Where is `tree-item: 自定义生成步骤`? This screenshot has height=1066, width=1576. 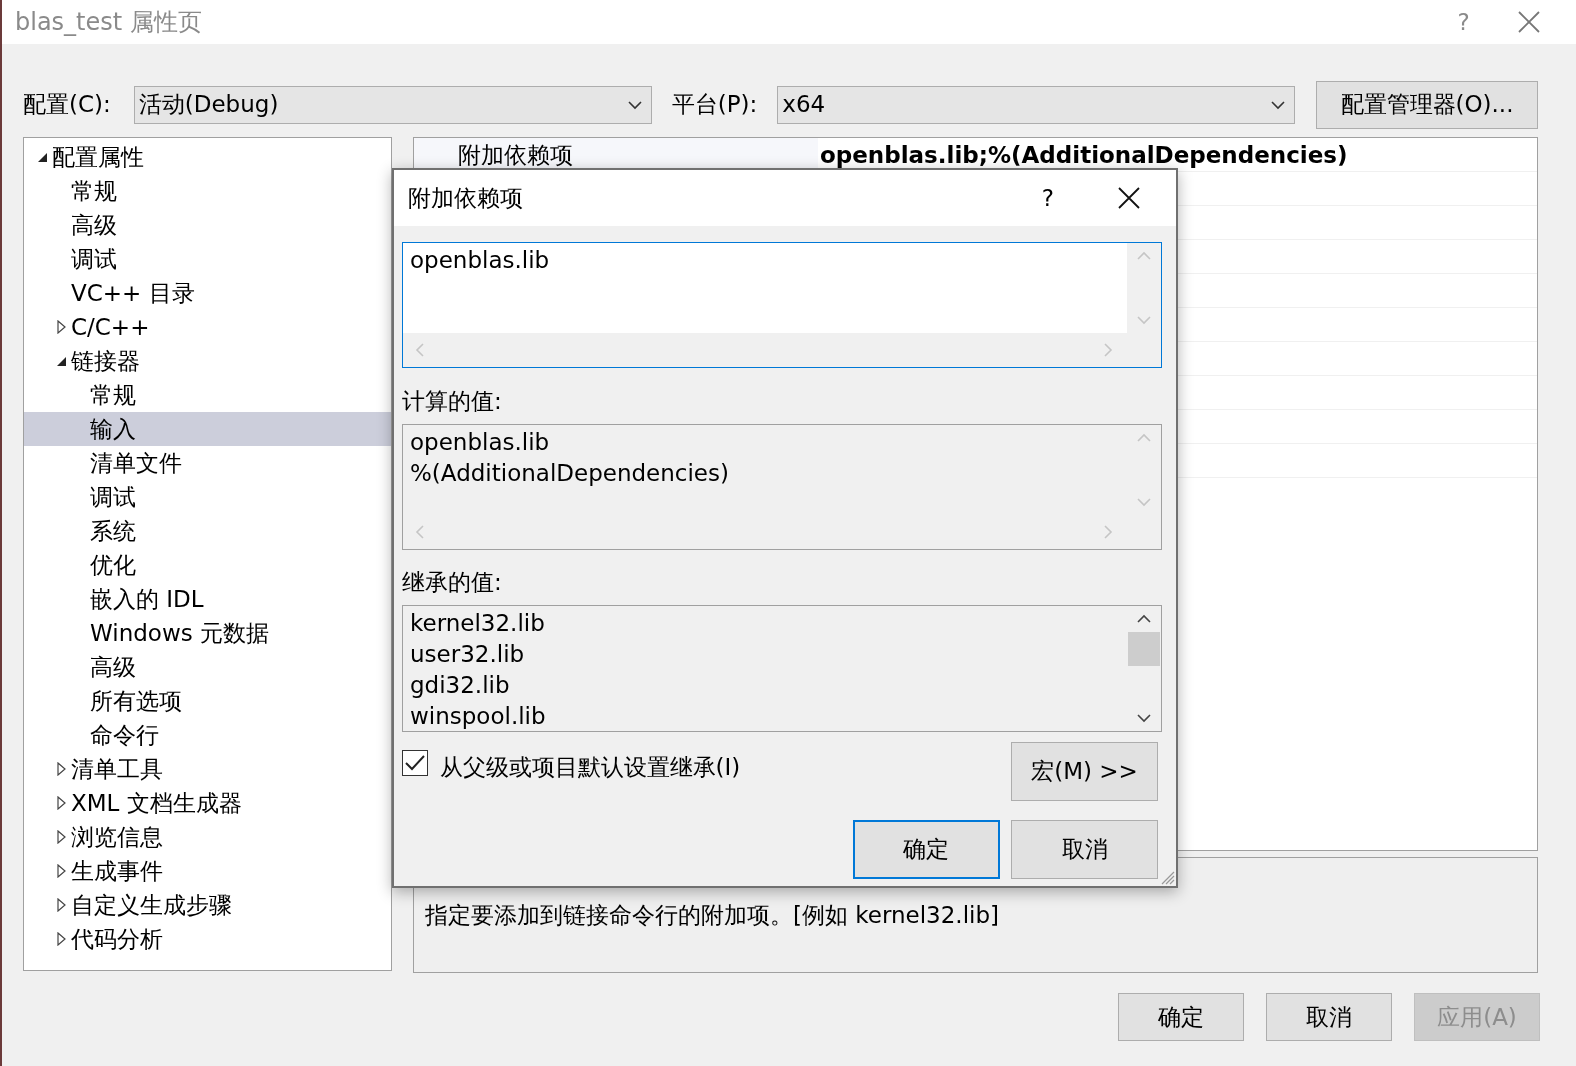 tree-item: 自定义生成步骤 is located at coordinates (151, 905).